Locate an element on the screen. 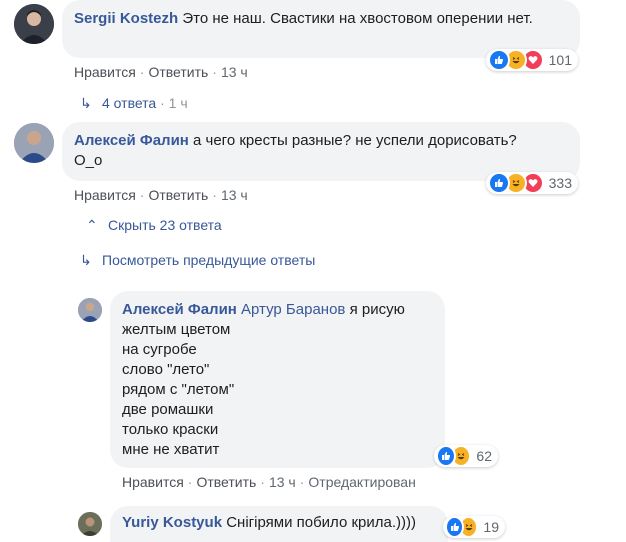 Image resolution: width=626 pixels, height=542 pixels. reply-actions: Нравится · Ответить · 13 ч · Отредактирован is located at coordinates (269, 482).